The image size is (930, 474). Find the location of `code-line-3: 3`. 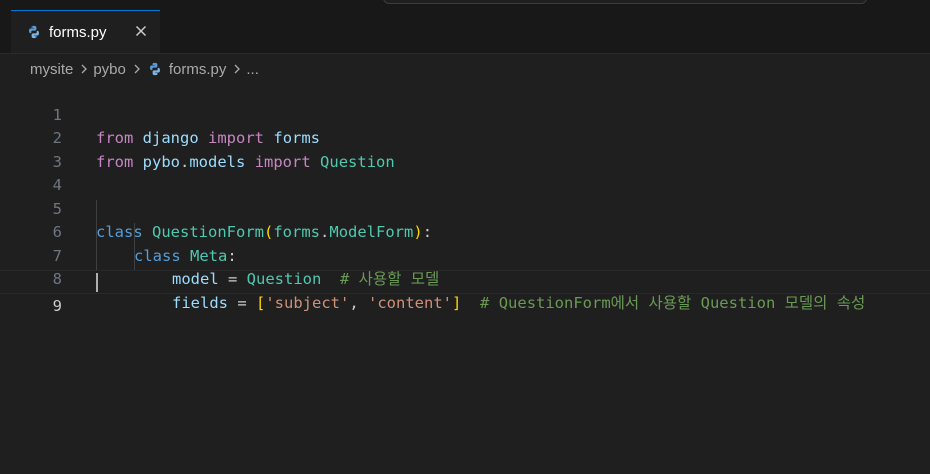

code-line-3: 3 is located at coordinates (465, 149).